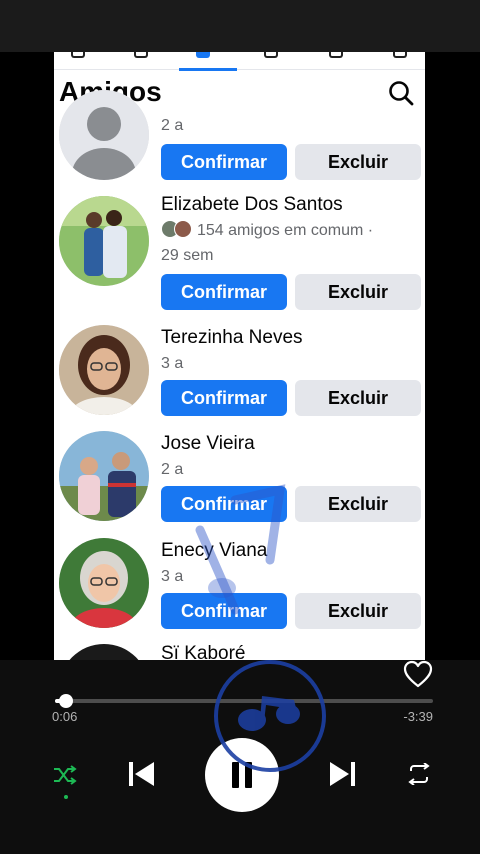 Image resolution: width=480 pixels, height=854 pixels. What do you see at coordinates (239, 117) in the screenshot?
I see `friend-request-item: 2 a Confirmar Excluir` at bounding box center [239, 117].